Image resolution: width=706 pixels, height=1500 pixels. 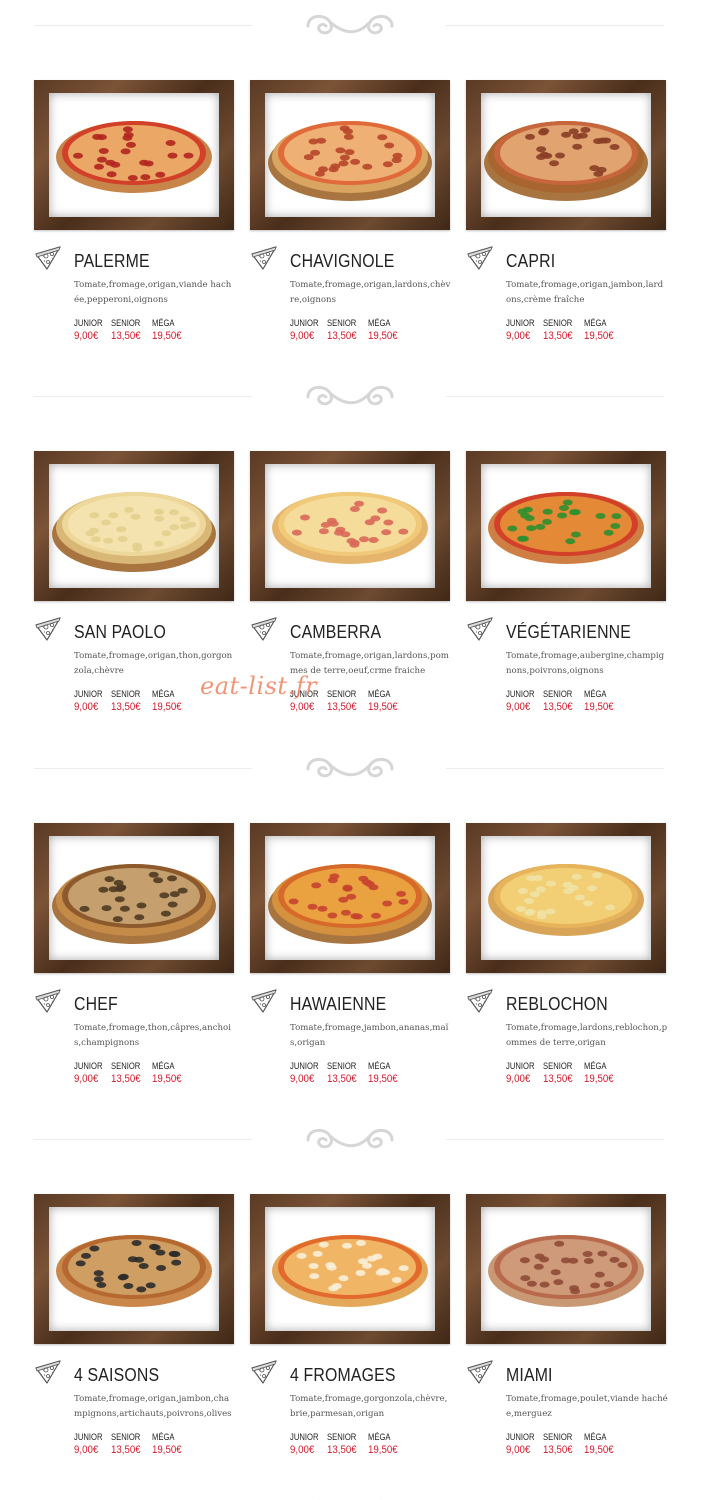 What do you see at coordinates (112, 261) in the screenshot?
I see `pizza-name: PALERME` at bounding box center [112, 261].